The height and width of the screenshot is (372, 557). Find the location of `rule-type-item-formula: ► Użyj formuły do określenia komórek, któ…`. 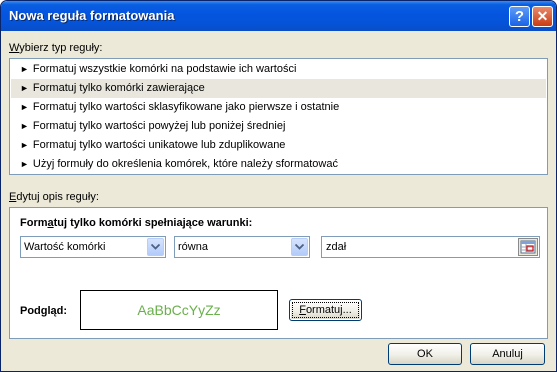

rule-type-item-formula: ► Użyj formuły do określenia komórek, któ… is located at coordinates (278, 164).